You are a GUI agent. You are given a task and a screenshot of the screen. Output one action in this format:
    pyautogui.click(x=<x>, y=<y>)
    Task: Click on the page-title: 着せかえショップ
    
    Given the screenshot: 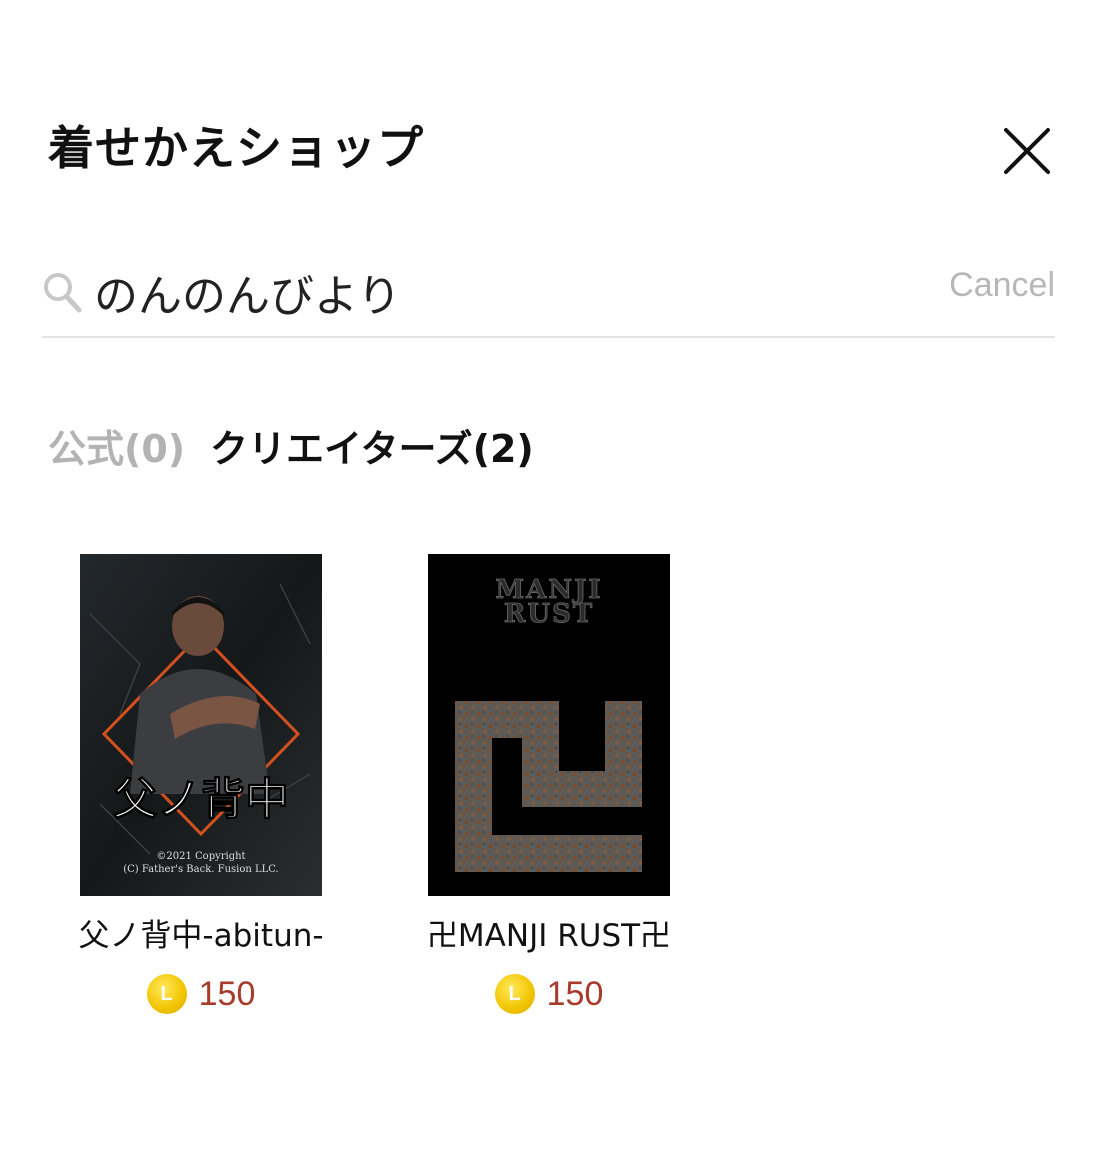 What is the action you would take?
    pyautogui.click(x=236, y=148)
    